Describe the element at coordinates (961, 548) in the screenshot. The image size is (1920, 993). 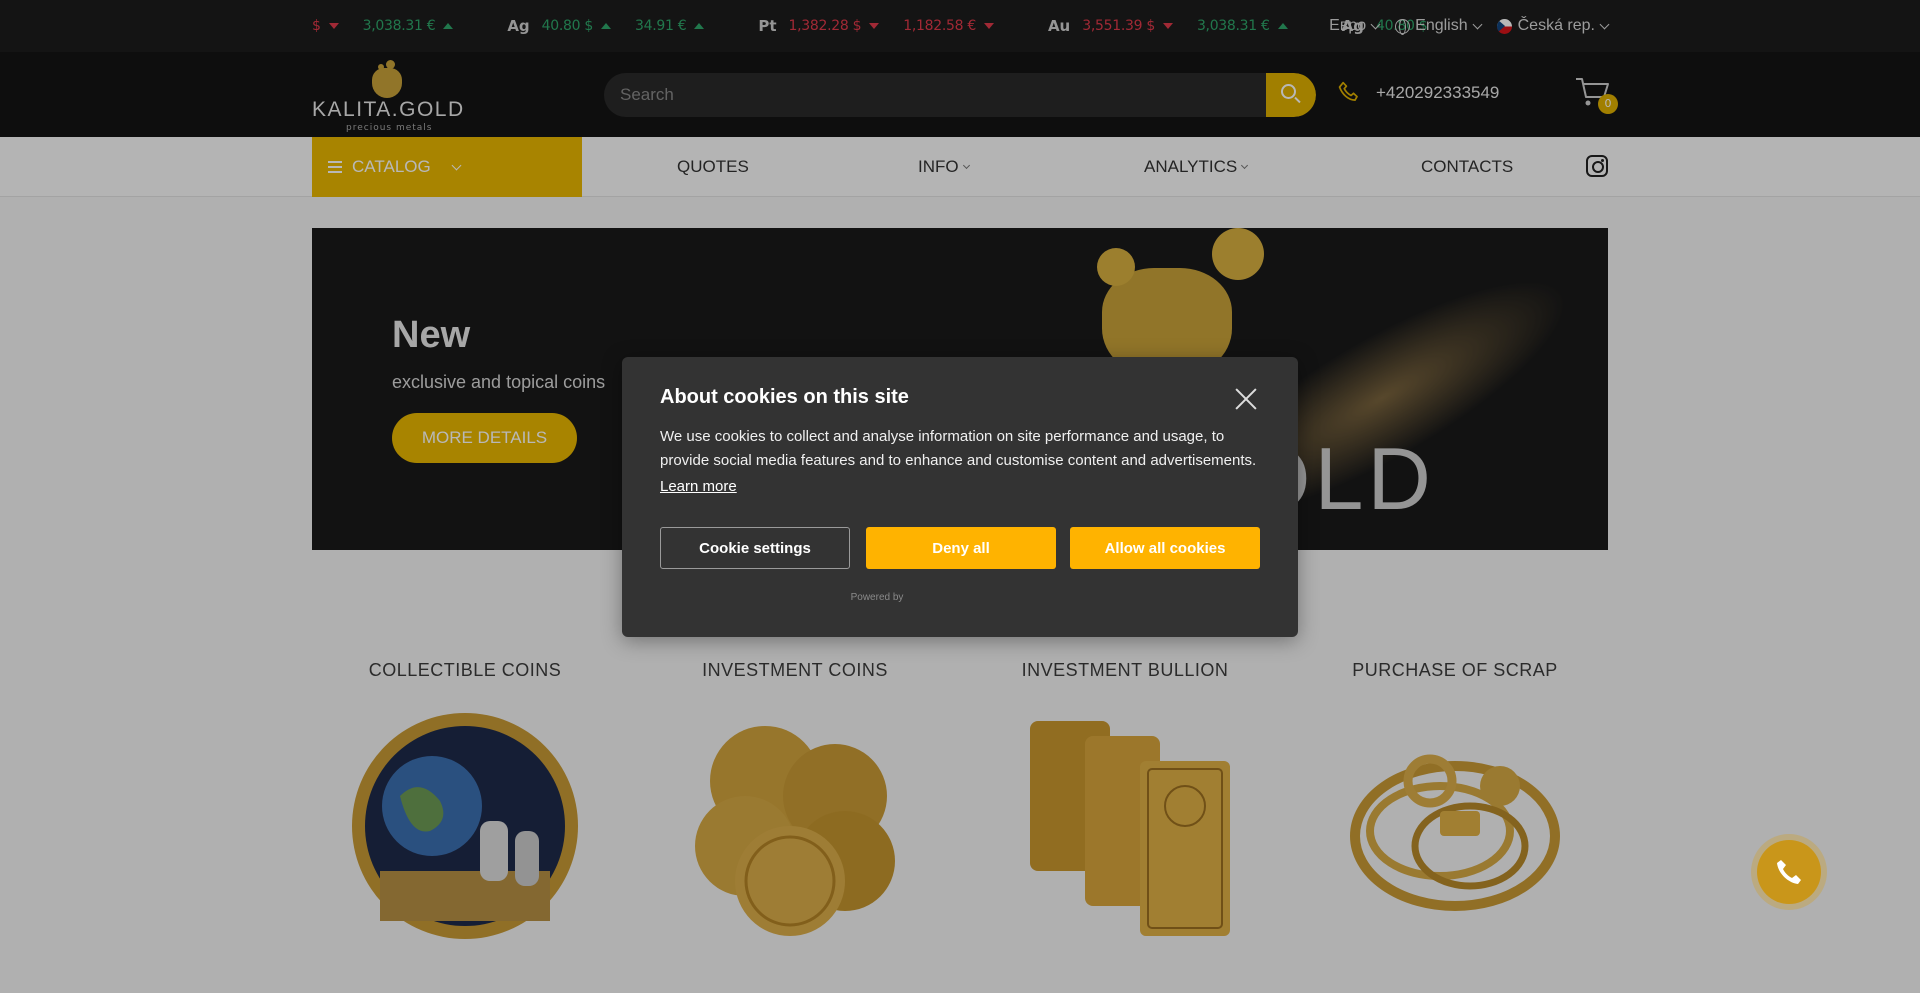
I see `deny-all-button: Deny all` at that location.